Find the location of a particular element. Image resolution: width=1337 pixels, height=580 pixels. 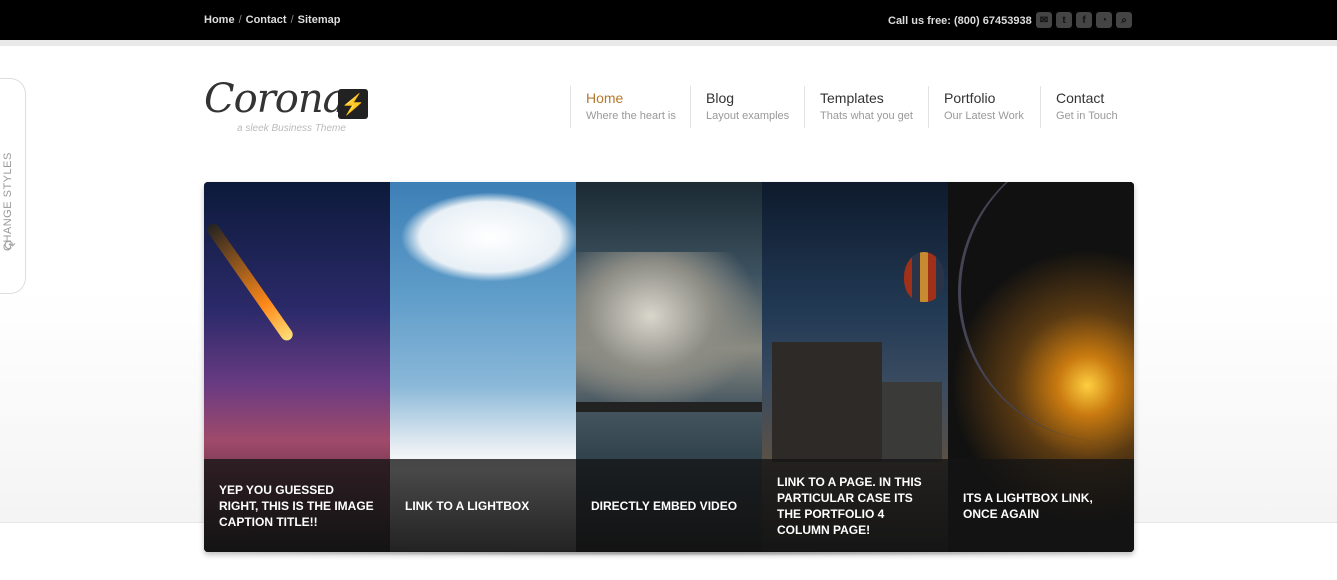

lightning-icon: ⚡ is located at coordinates (353, 104).